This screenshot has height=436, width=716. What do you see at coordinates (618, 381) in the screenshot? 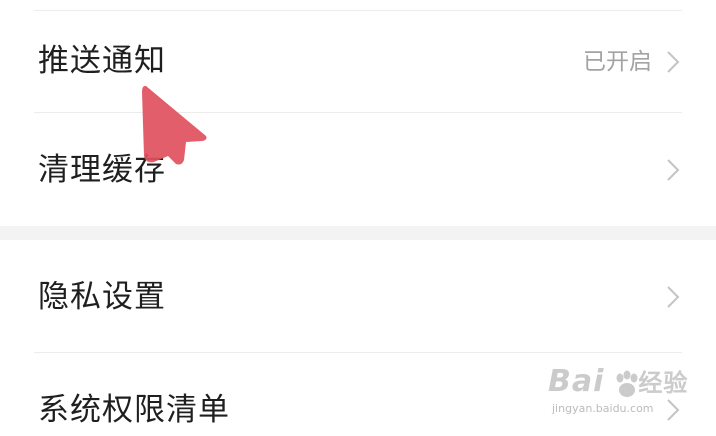
I see `watermark-brand: Bai 经验` at bounding box center [618, 381].